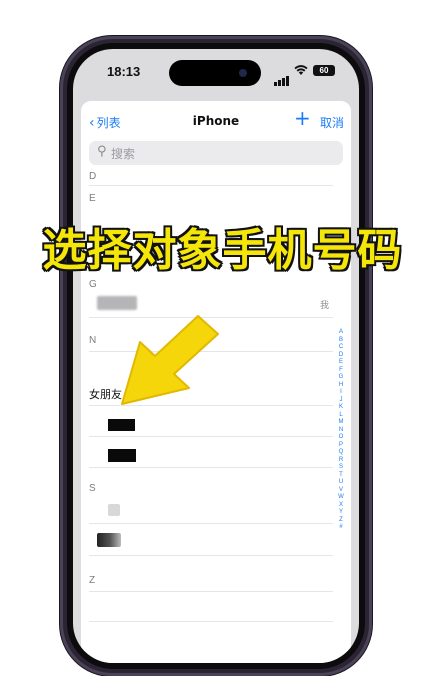 The width and height of the screenshot is (445, 676). Describe the element at coordinates (302, 118) in the screenshot. I see `add-contact-button: +` at that location.